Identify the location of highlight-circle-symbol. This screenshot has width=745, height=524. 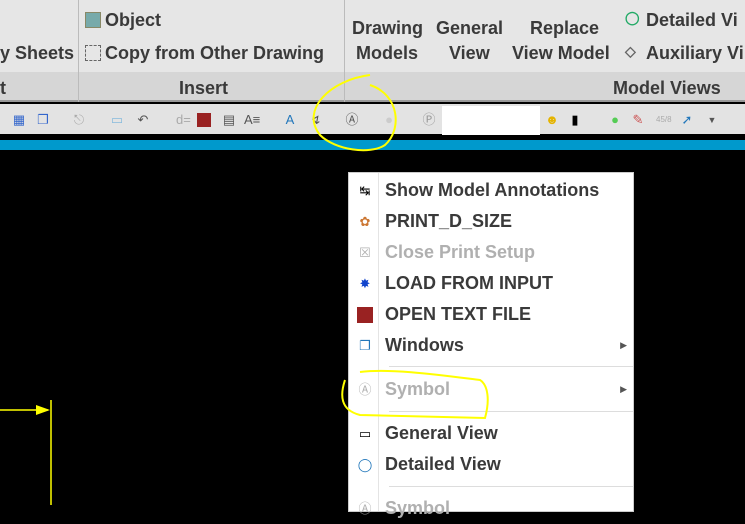
(415, 394).